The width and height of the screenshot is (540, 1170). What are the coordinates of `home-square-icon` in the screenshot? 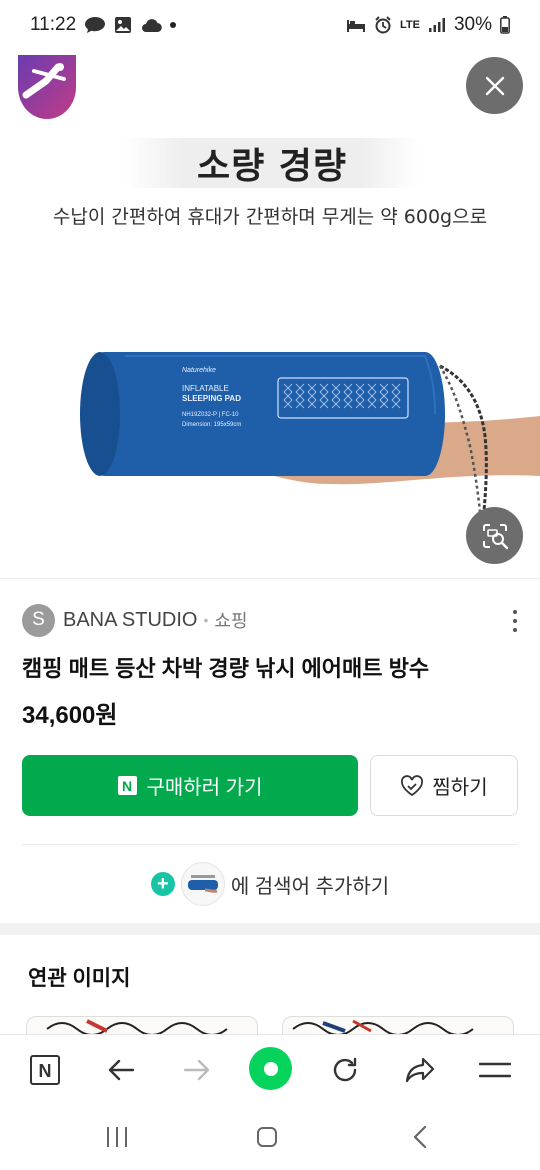 It's located at (267, 1137).